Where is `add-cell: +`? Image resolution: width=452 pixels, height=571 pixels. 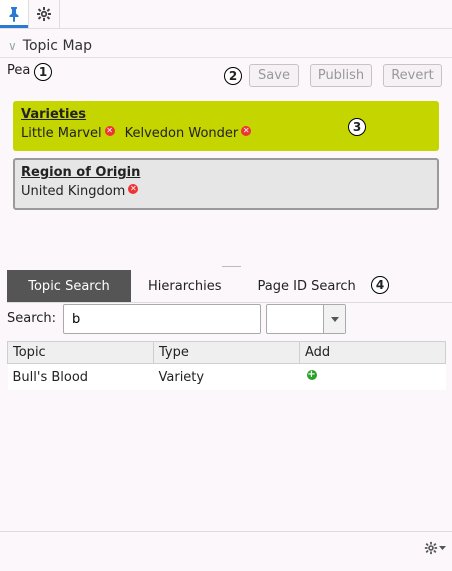
add-cell: + is located at coordinates (372, 376).